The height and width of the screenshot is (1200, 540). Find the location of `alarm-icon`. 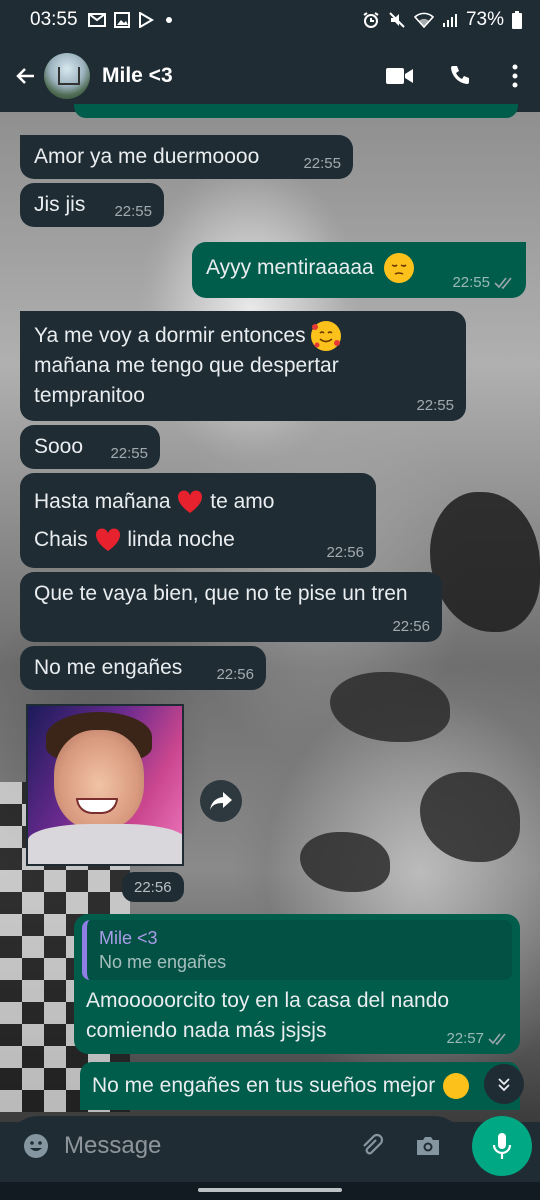

alarm-icon is located at coordinates (371, 20).